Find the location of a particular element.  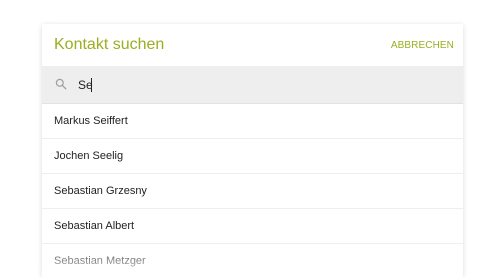

list-item: Sebastian Albert is located at coordinates (252, 226).